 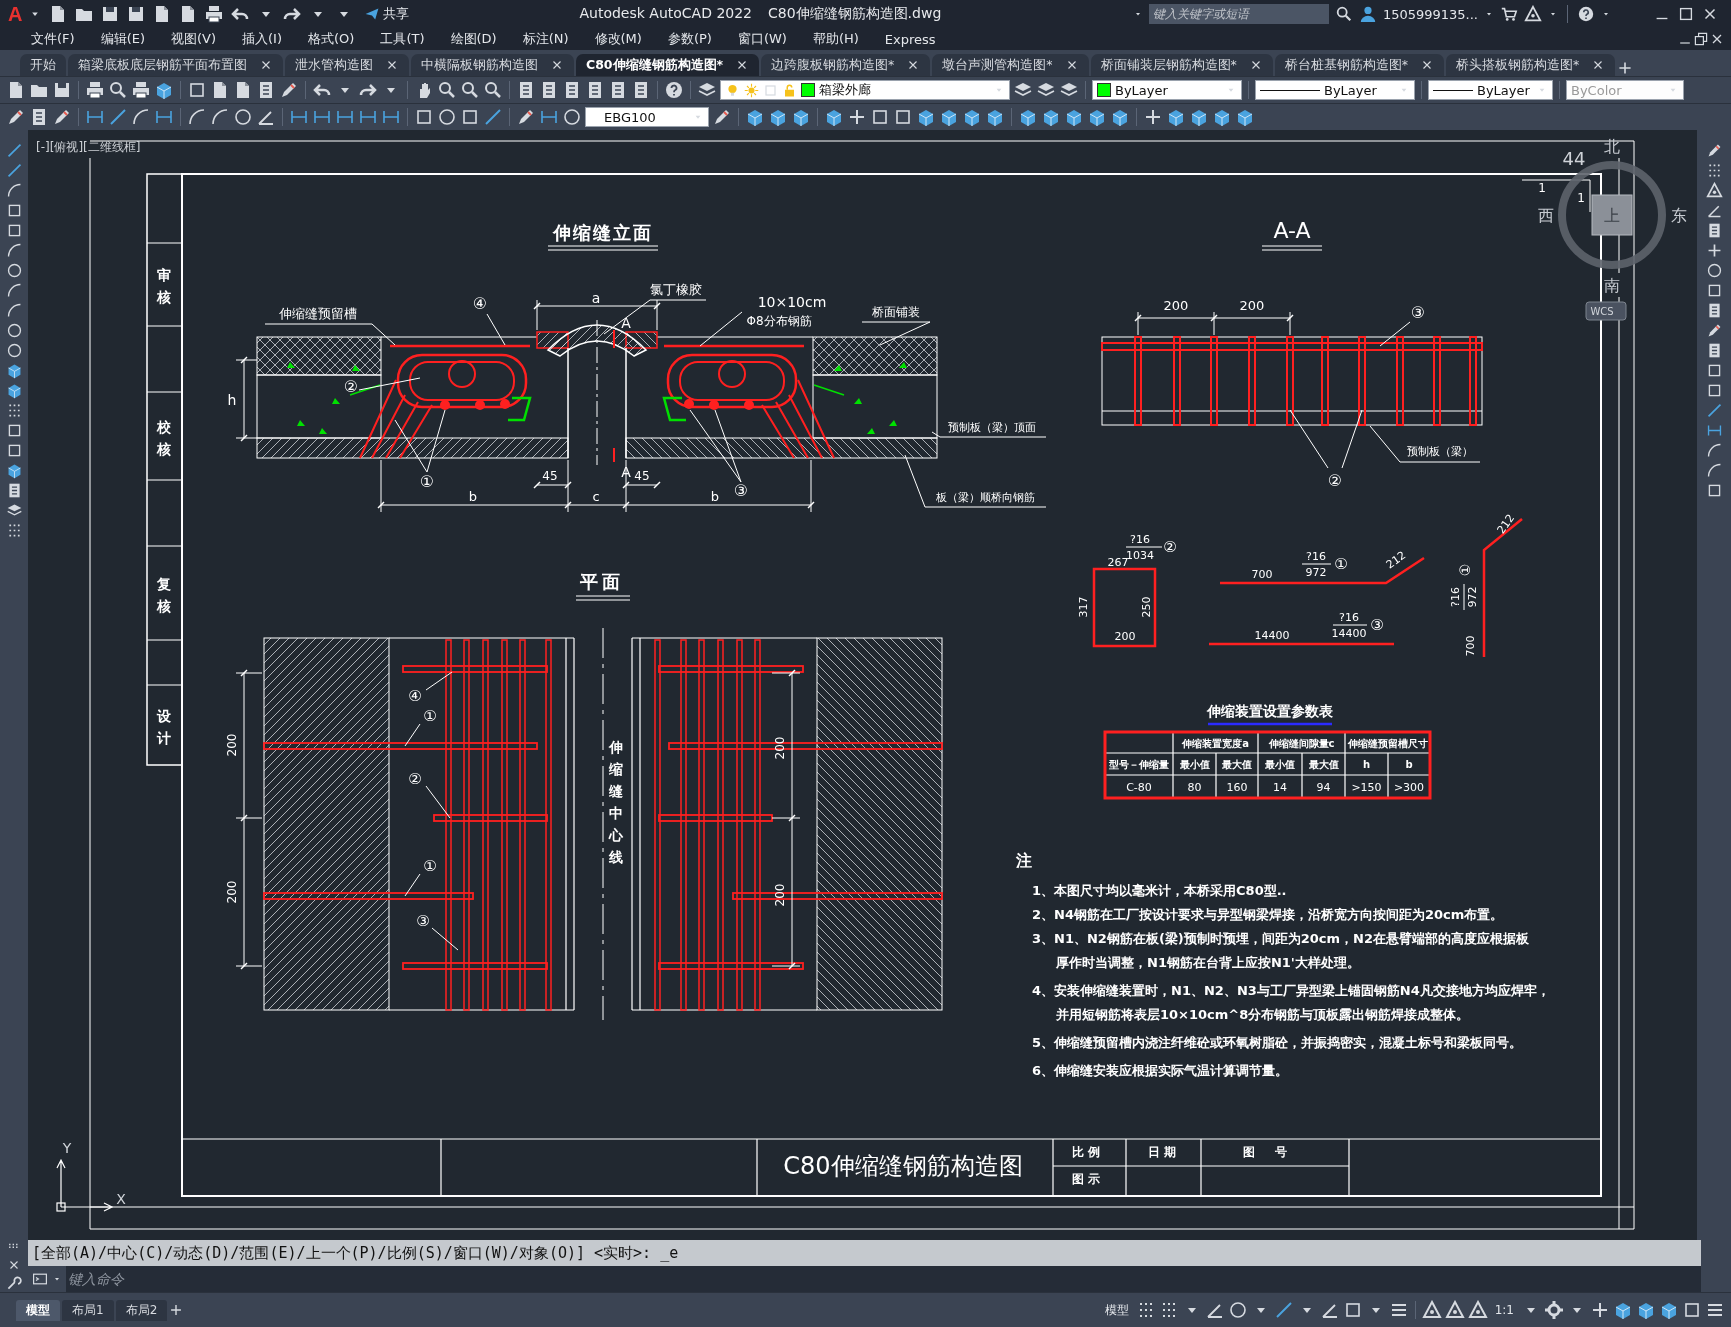 I want to click on dim-style-dropdown: EBG100, so click(x=647, y=117).